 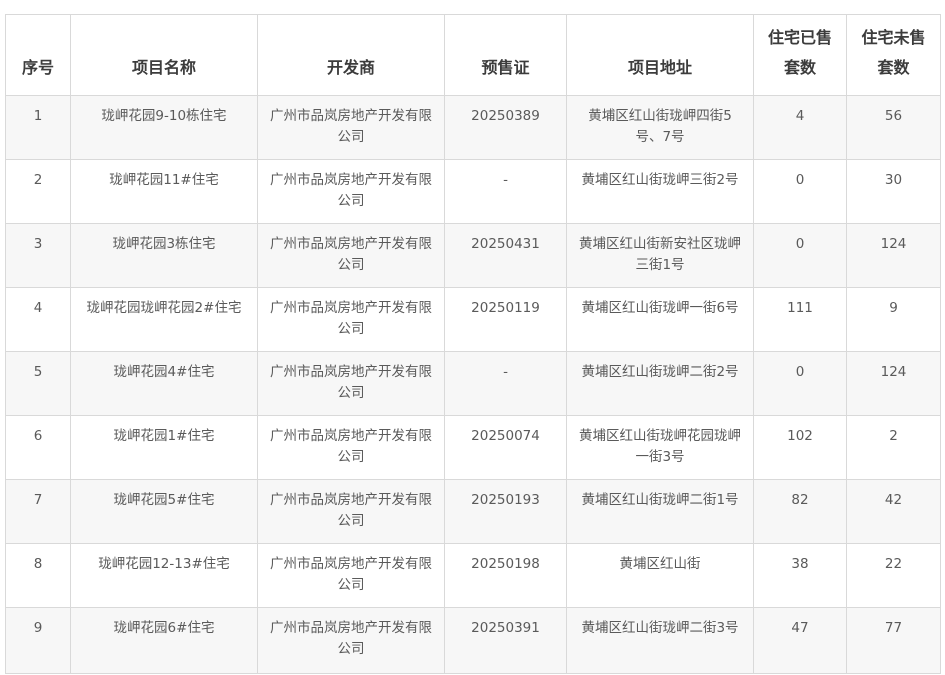 What do you see at coordinates (164, 191) in the screenshot?
I see `cell-project-name: 珑岬花园11#住宅` at bounding box center [164, 191].